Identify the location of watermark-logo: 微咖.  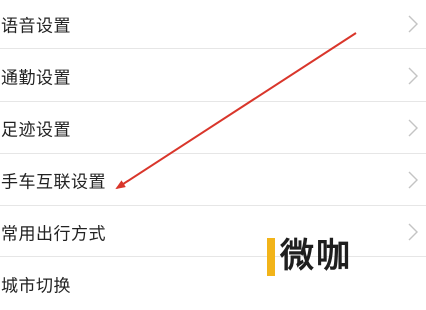
(325, 256).